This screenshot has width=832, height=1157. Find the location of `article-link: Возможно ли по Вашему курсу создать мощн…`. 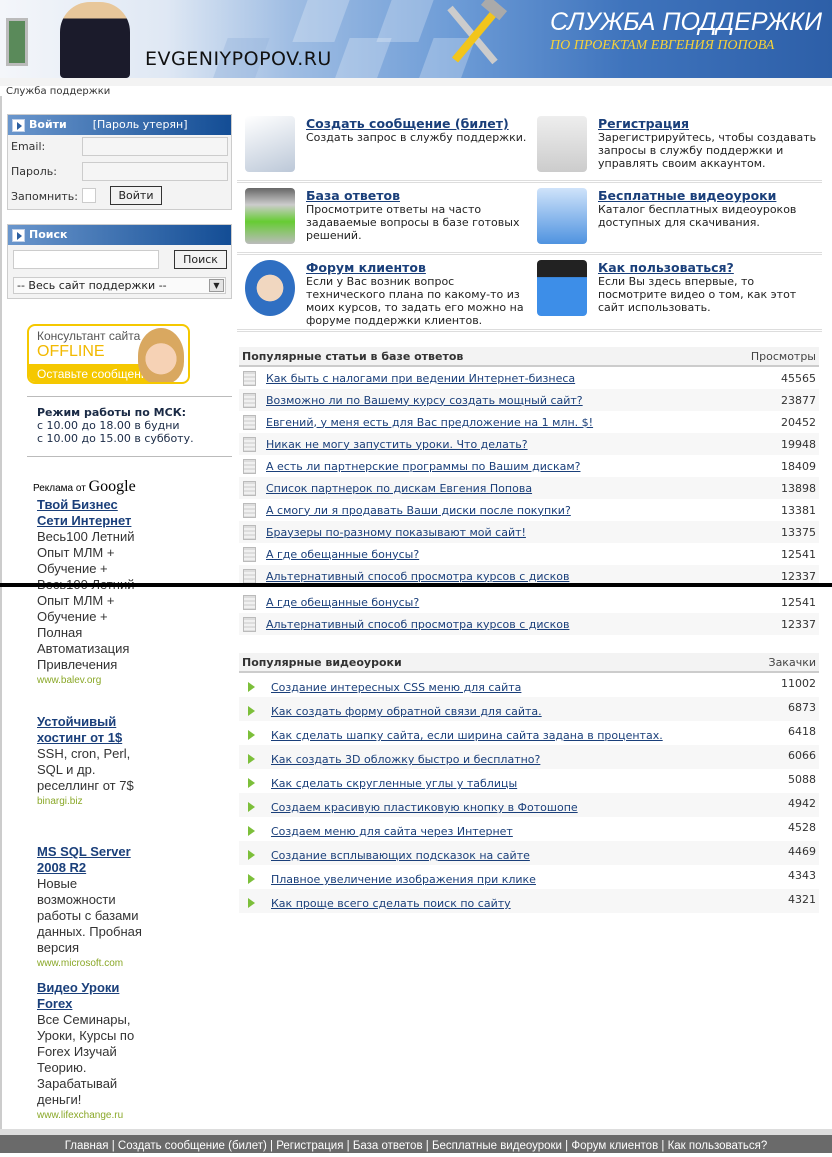

article-link: Возможно ли по Вашему курсу создать мощн… is located at coordinates (523, 400).